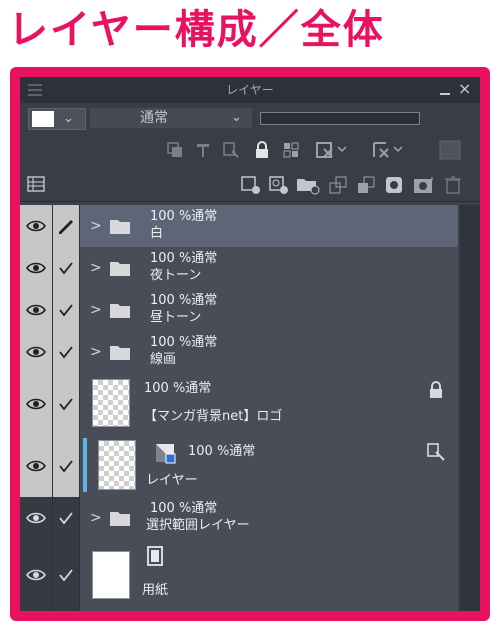  I want to click on lock-transparency-icon, so click(291, 150).